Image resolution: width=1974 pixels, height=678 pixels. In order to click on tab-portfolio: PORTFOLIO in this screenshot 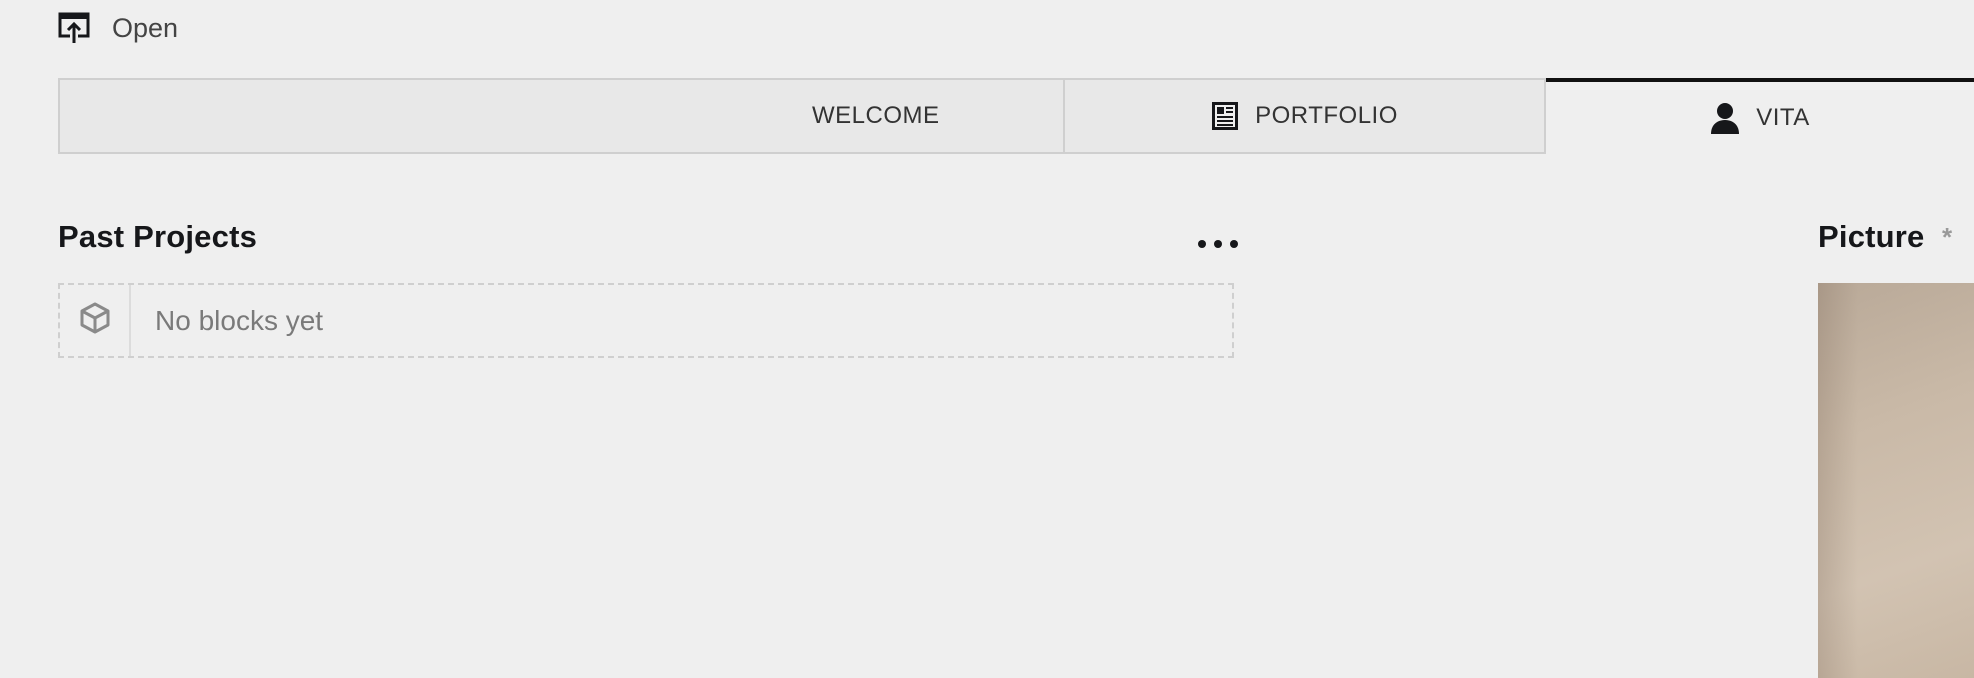, I will do `click(1305, 116)`.